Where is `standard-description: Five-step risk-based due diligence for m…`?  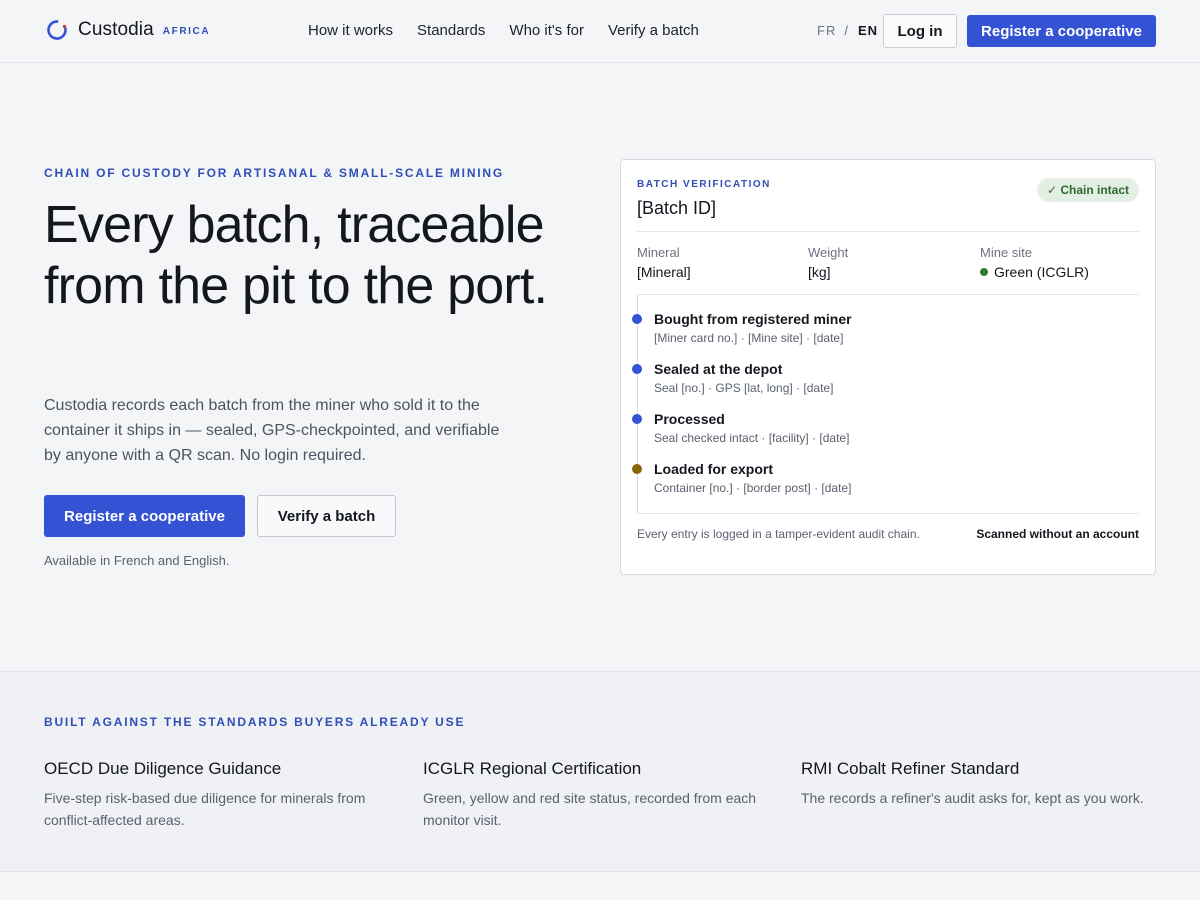 standard-description: Five-step risk-based due diligence for m… is located at coordinates (205, 809).